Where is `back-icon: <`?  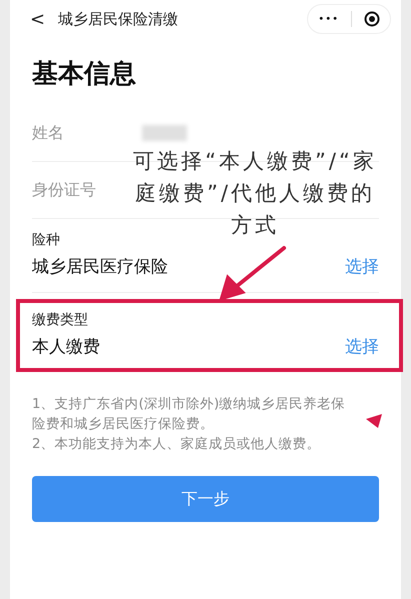
back-icon: < is located at coordinates (44, 19).